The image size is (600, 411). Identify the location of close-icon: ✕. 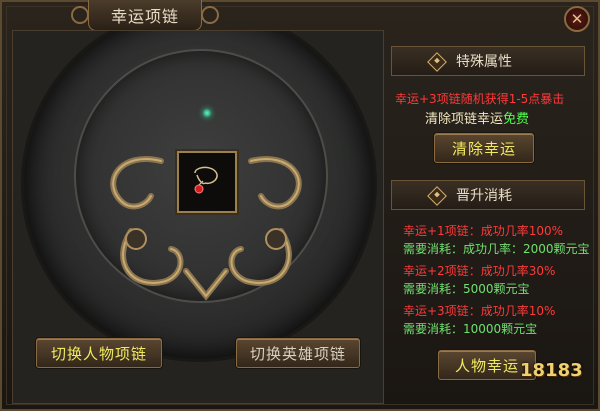
(577, 19).